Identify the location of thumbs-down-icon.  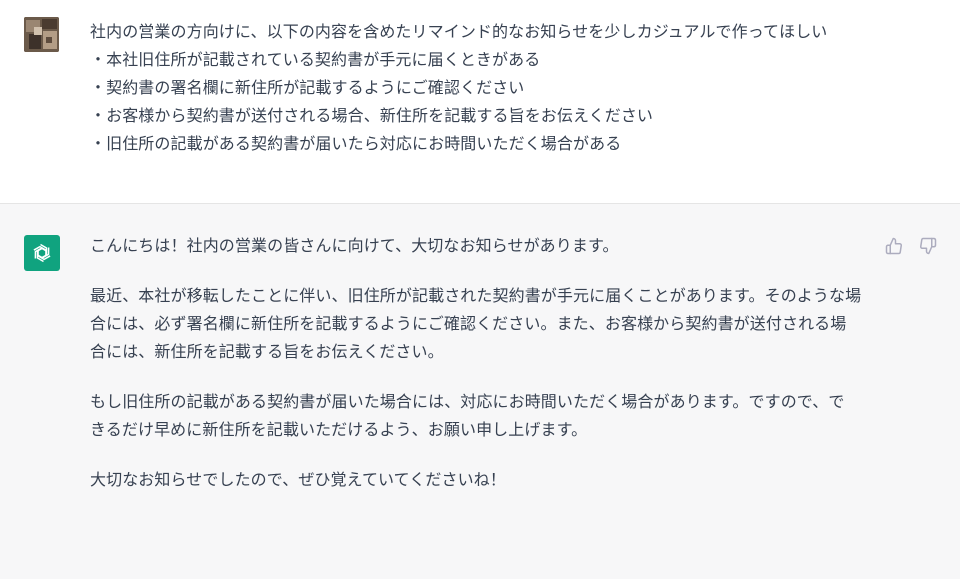
(928, 246).